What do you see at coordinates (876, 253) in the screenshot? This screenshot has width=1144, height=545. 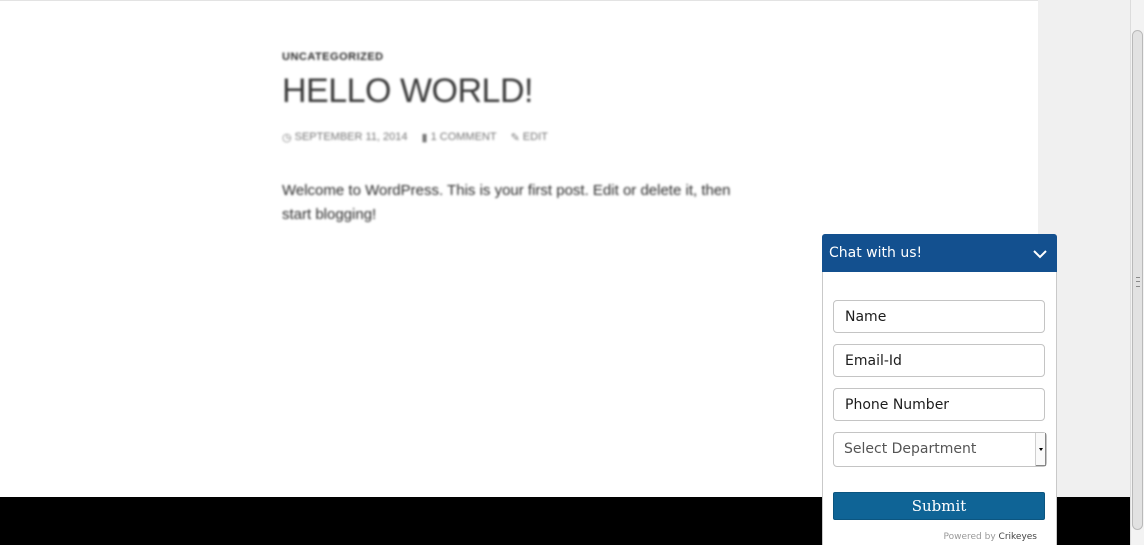 I see `chat-title: Chat with us!` at bounding box center [876, 253].